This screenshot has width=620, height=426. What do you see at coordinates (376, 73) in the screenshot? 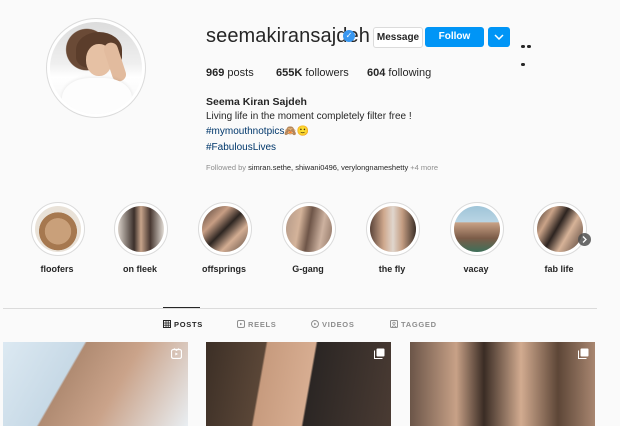
I see `following-count: 604` at bounding box center [376, 73].